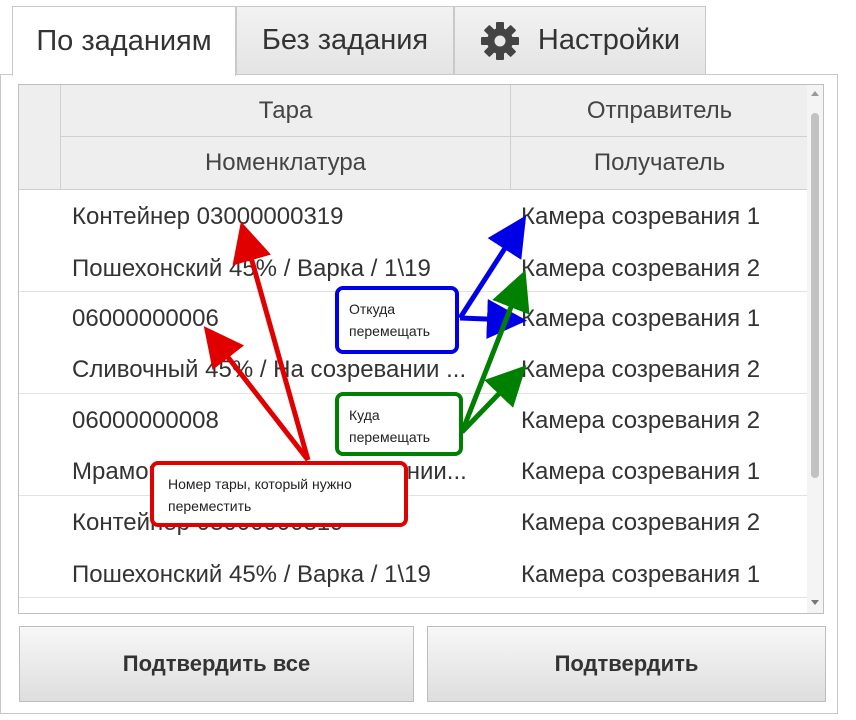  I want to click on tab-by-tasks: По заданиям, so click(124, 41).